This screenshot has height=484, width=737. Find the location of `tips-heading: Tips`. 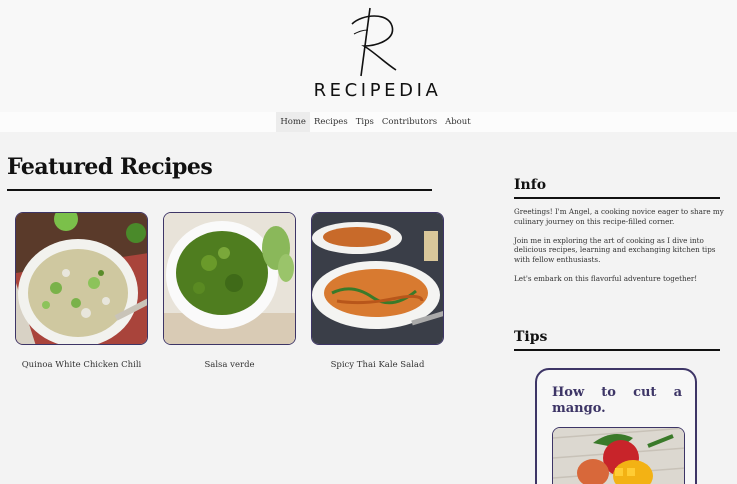

tips-heading: Tips is located at coordinates (531, 337).